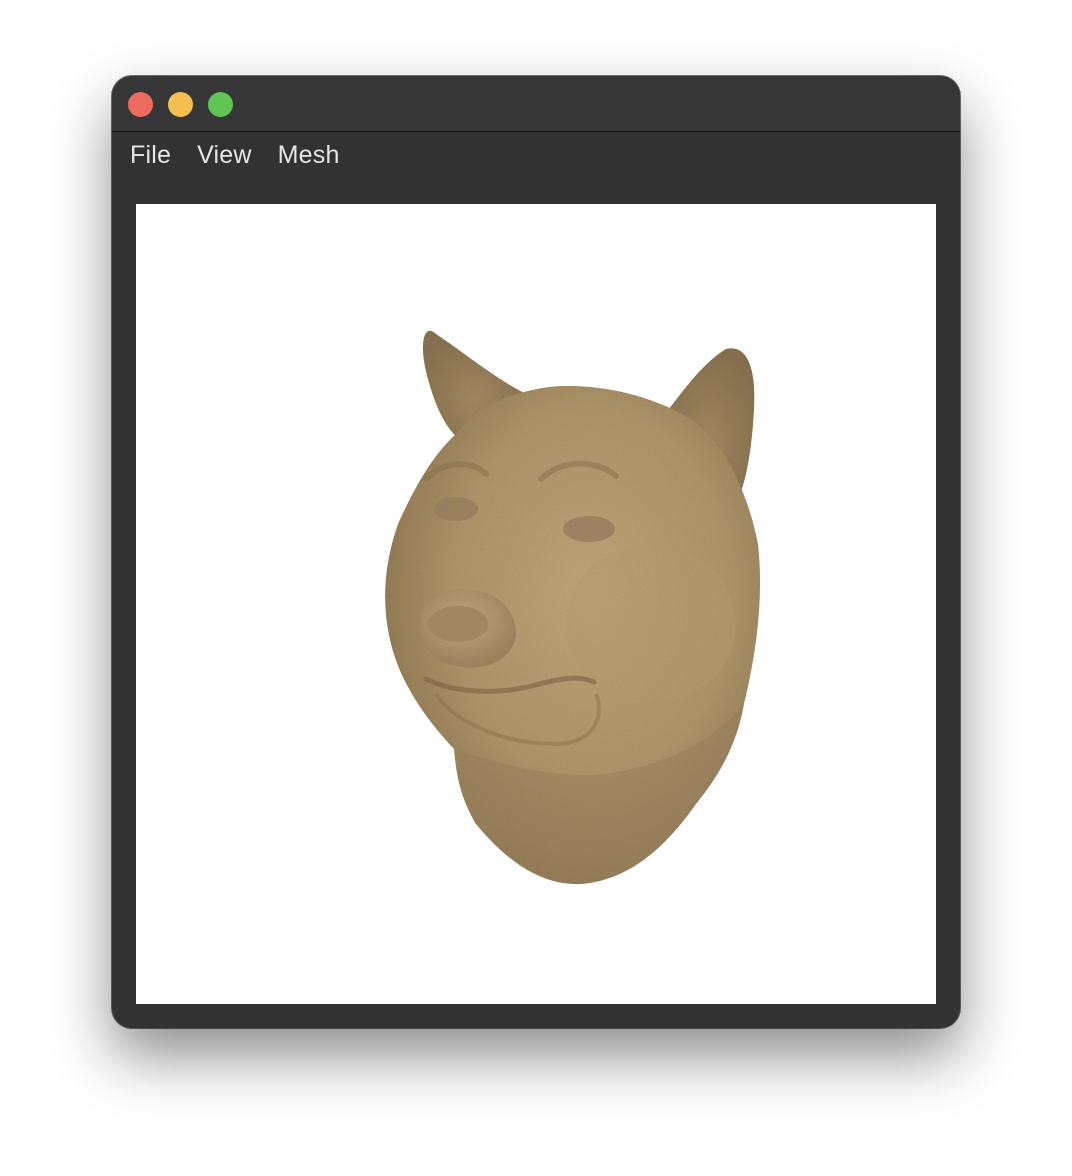 The width and height of the screenshot is (1072, 1176). I want to click on left-eye, so click(456, 509).